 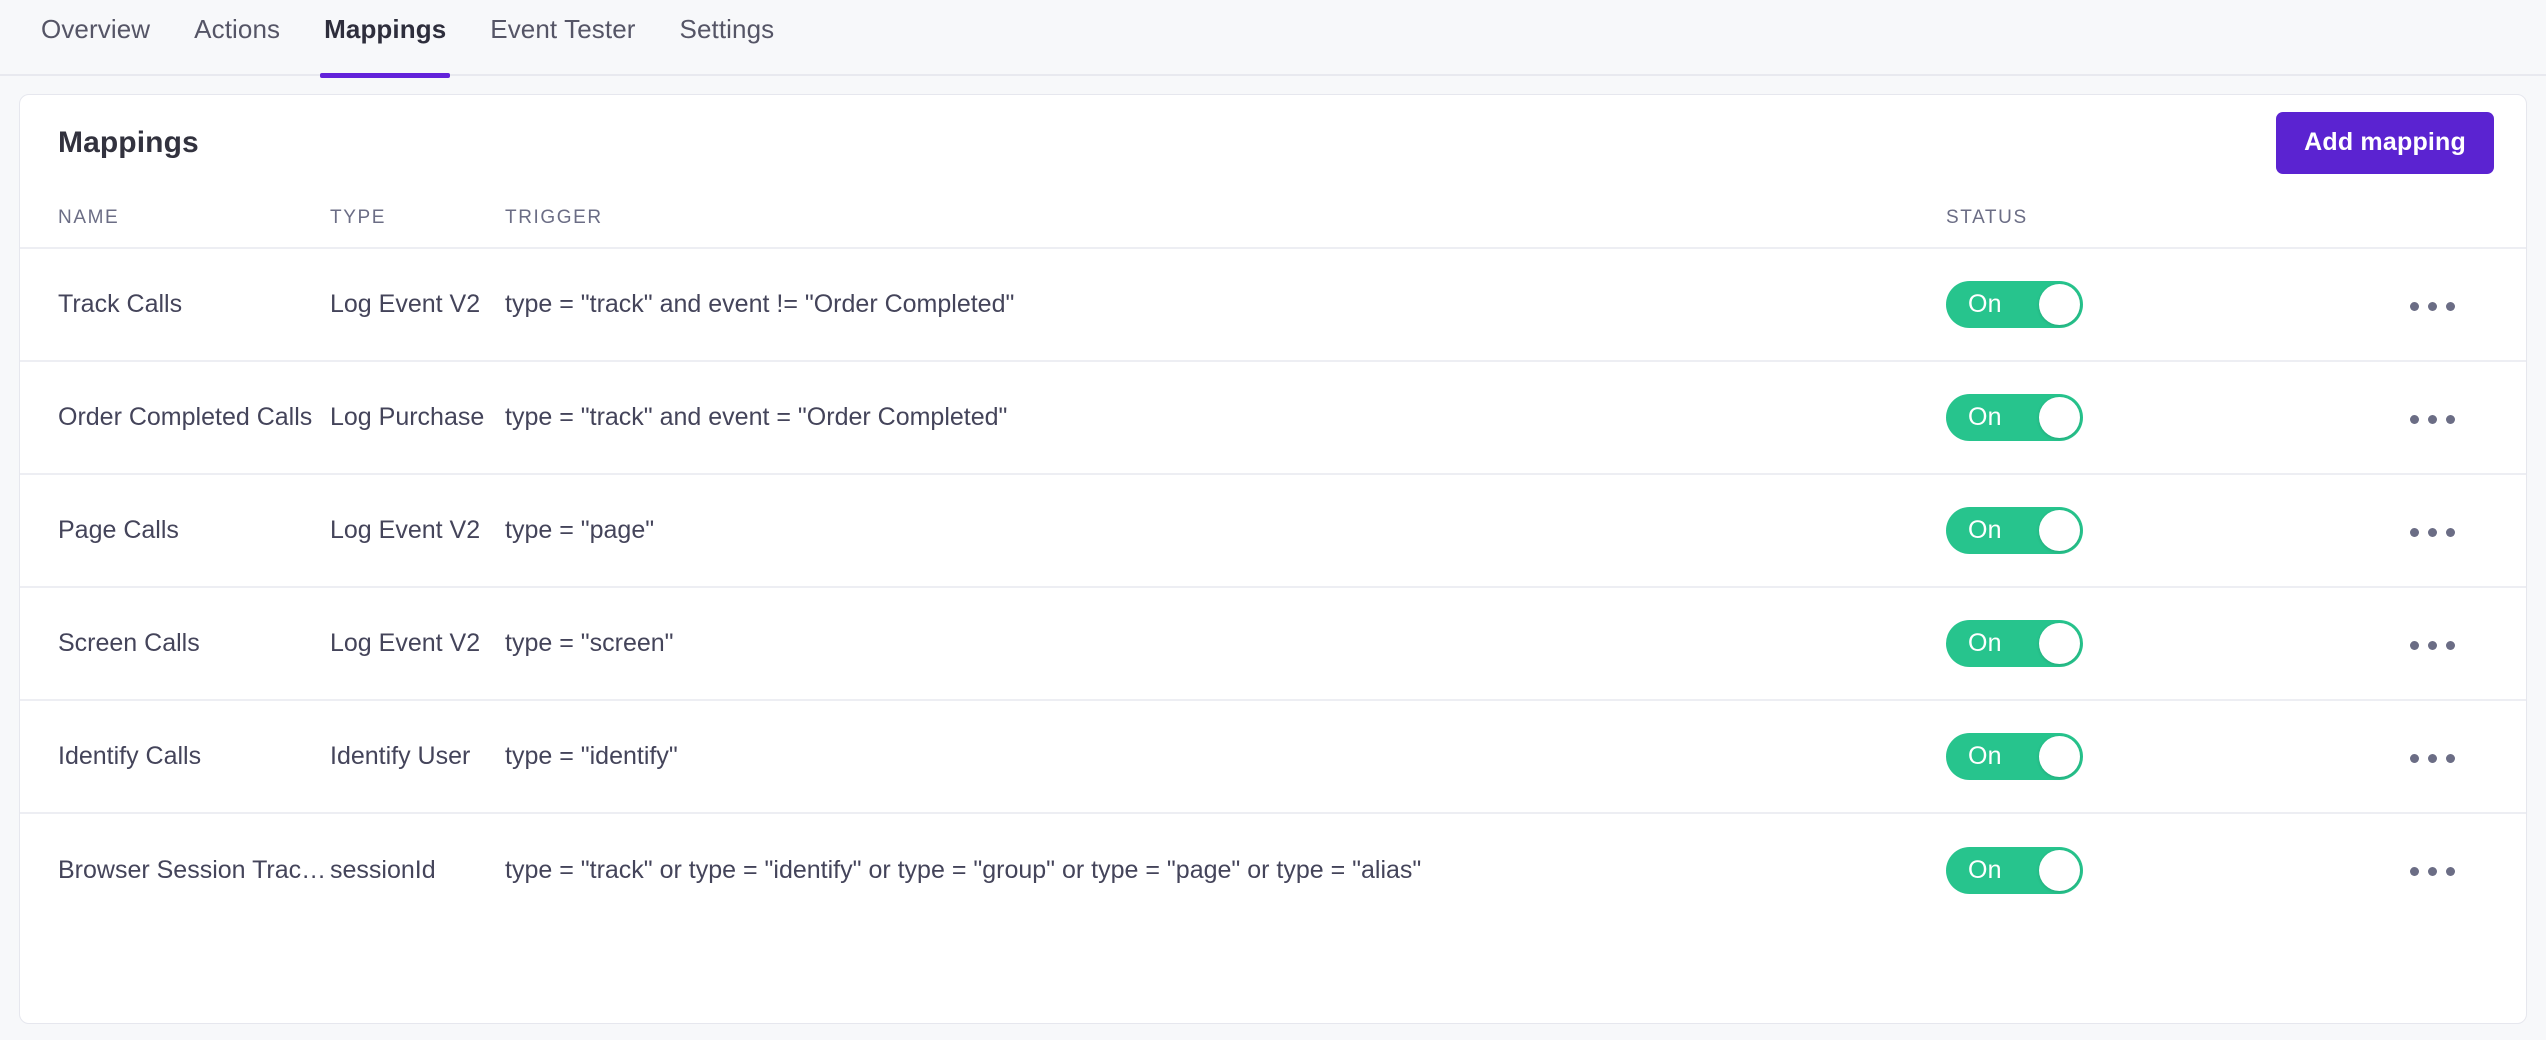 What do you see at coordinates (1225, 531) in the screenshot?
I see `mapping-trigger: type = "page"` at bounding box center [1225, 531].